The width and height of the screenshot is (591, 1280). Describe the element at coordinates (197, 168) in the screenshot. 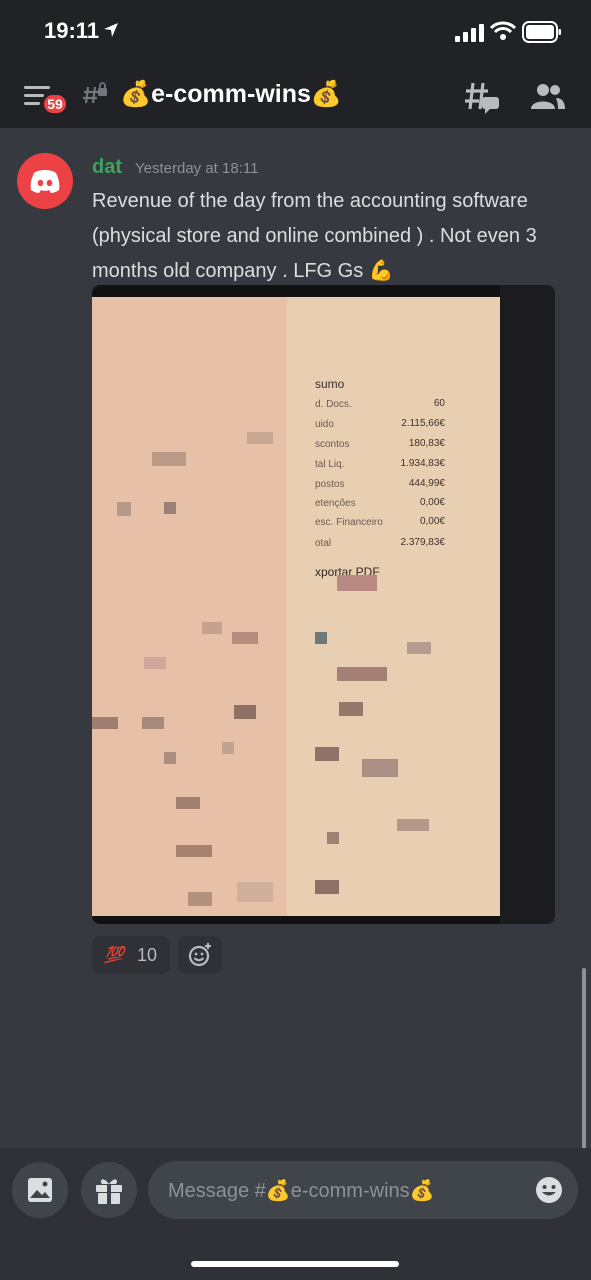

I see `message-timestamp: Yesterday at 18:11` at that location.